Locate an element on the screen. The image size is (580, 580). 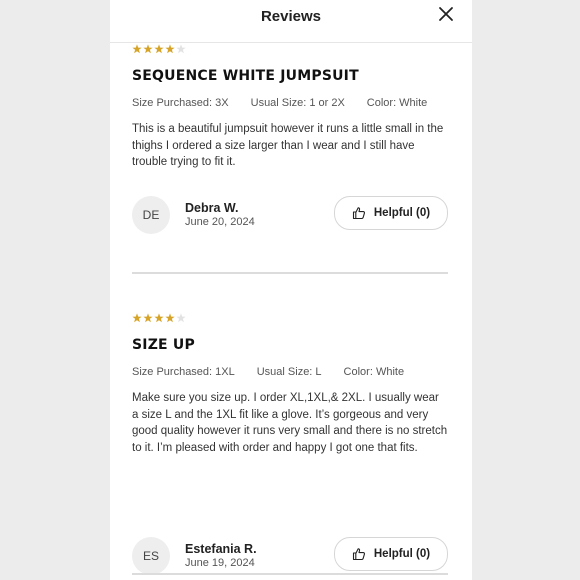
review-date: June 19, 2024 is located at coordinates (220, 563).